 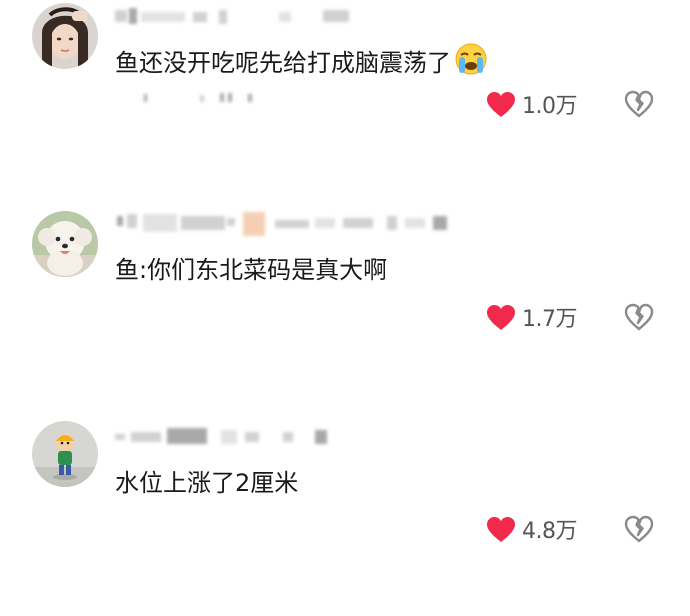 I want to click on like-count: 4.8万, so click(x=550, y=531).